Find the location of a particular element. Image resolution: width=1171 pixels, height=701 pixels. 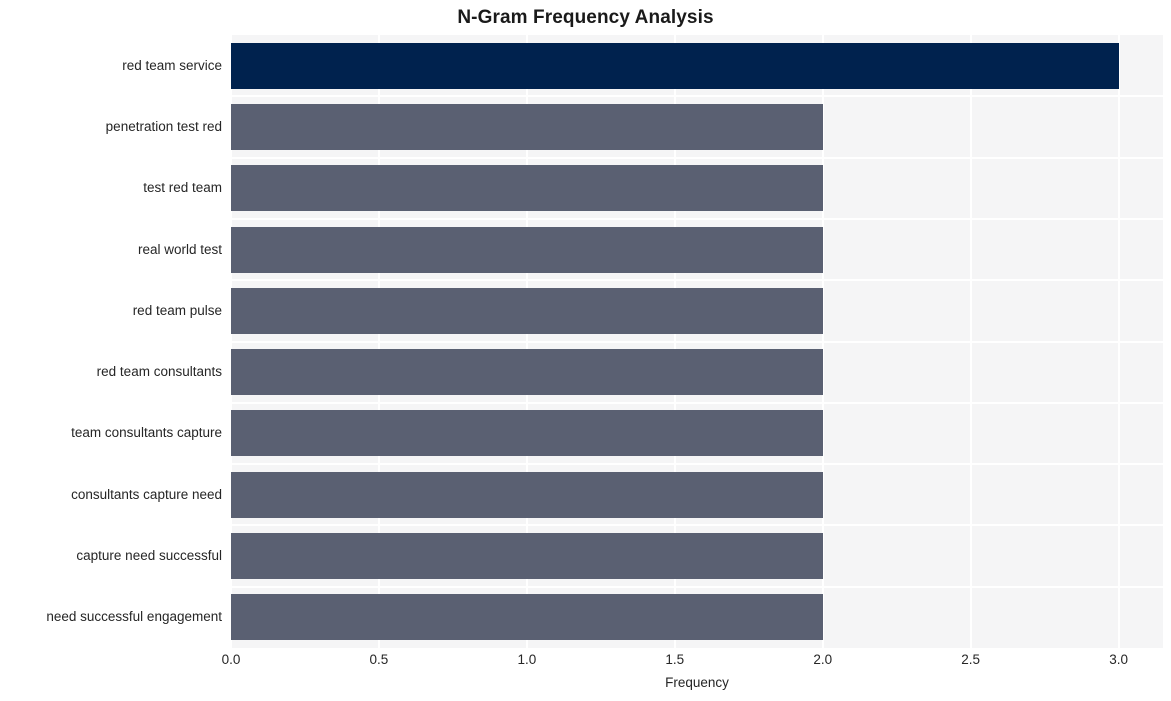

y-axis-tick-label: red team service is located at coordinates (172, 65).